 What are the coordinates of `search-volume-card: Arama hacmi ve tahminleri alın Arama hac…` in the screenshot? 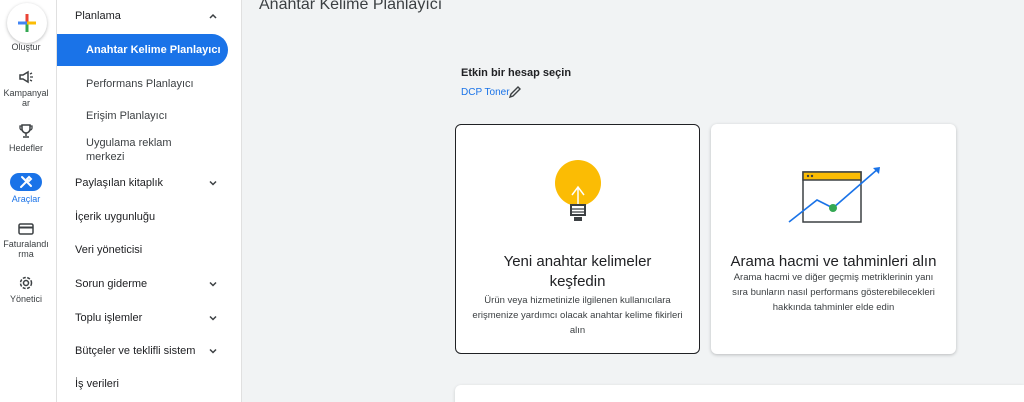 It's located at (833, 239).